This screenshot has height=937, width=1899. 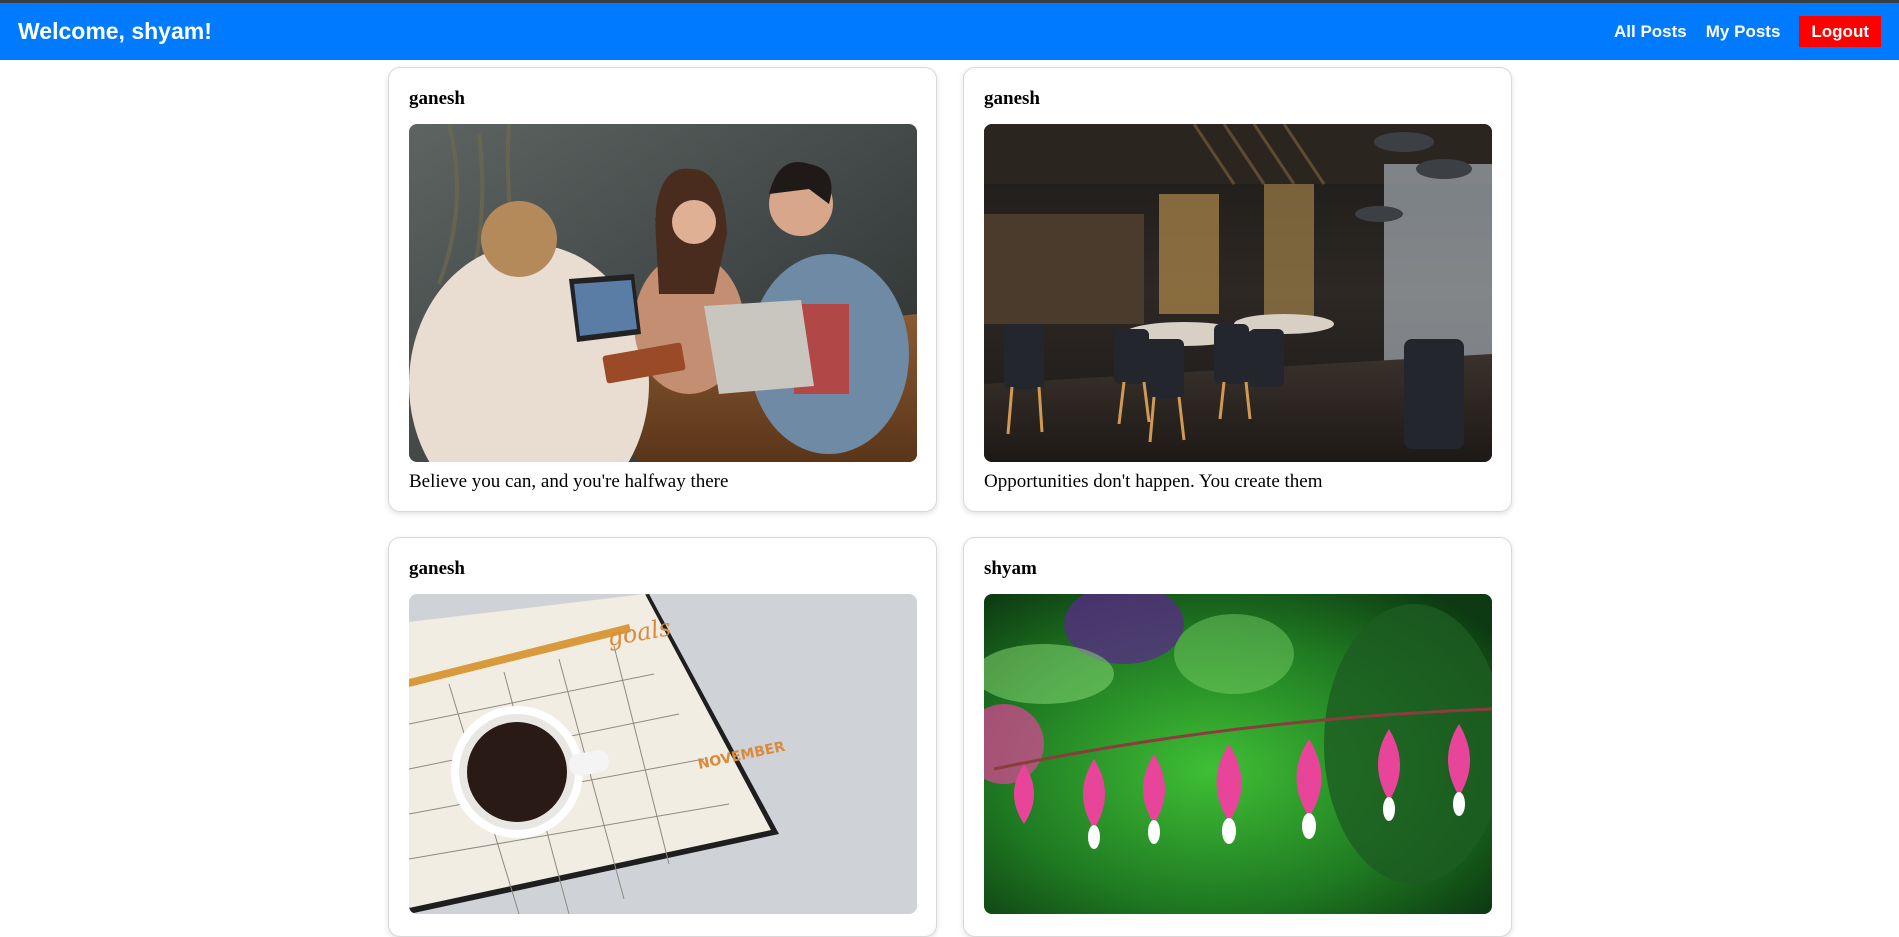 I want to click on coffee-planner-photo: goals NOVEMBER, so click(x=663, y=754).